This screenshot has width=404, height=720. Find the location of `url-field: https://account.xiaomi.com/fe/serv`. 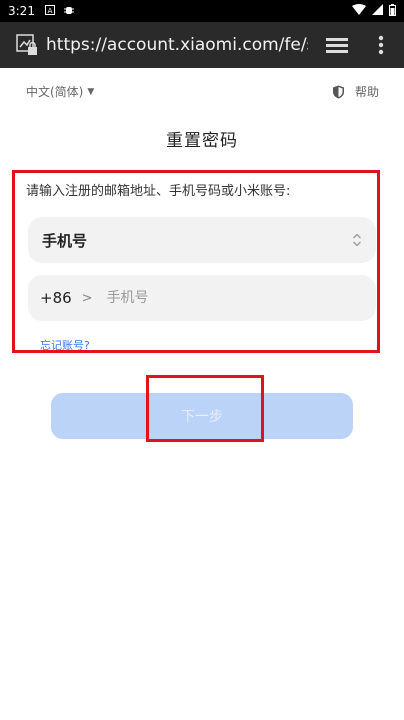

url-field: https://account.xiaomi.com/fe/serv is located at coordinates (177, 45).